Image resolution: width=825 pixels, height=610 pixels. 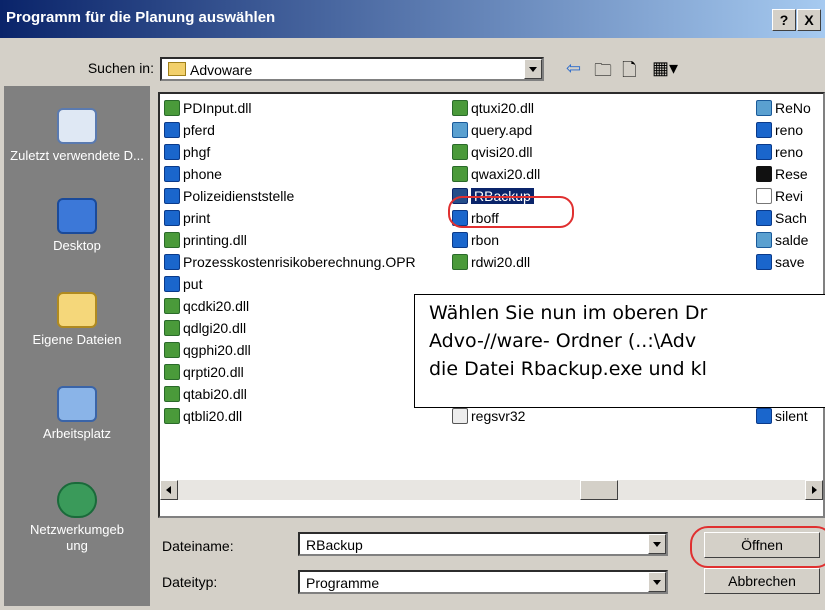 I want to click on file-name: qgphi20.dll, so click(x=217, y=350).